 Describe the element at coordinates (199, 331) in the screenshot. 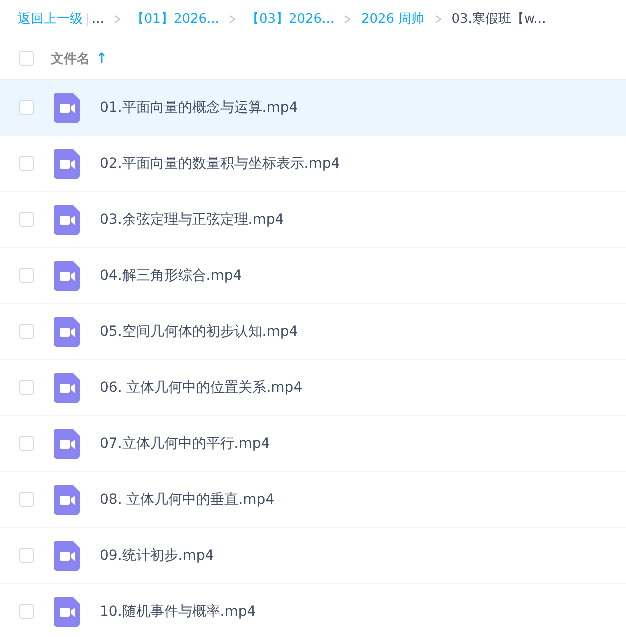

I see `file-name: 05.空间几何体的初步认知.mp4` at that location.